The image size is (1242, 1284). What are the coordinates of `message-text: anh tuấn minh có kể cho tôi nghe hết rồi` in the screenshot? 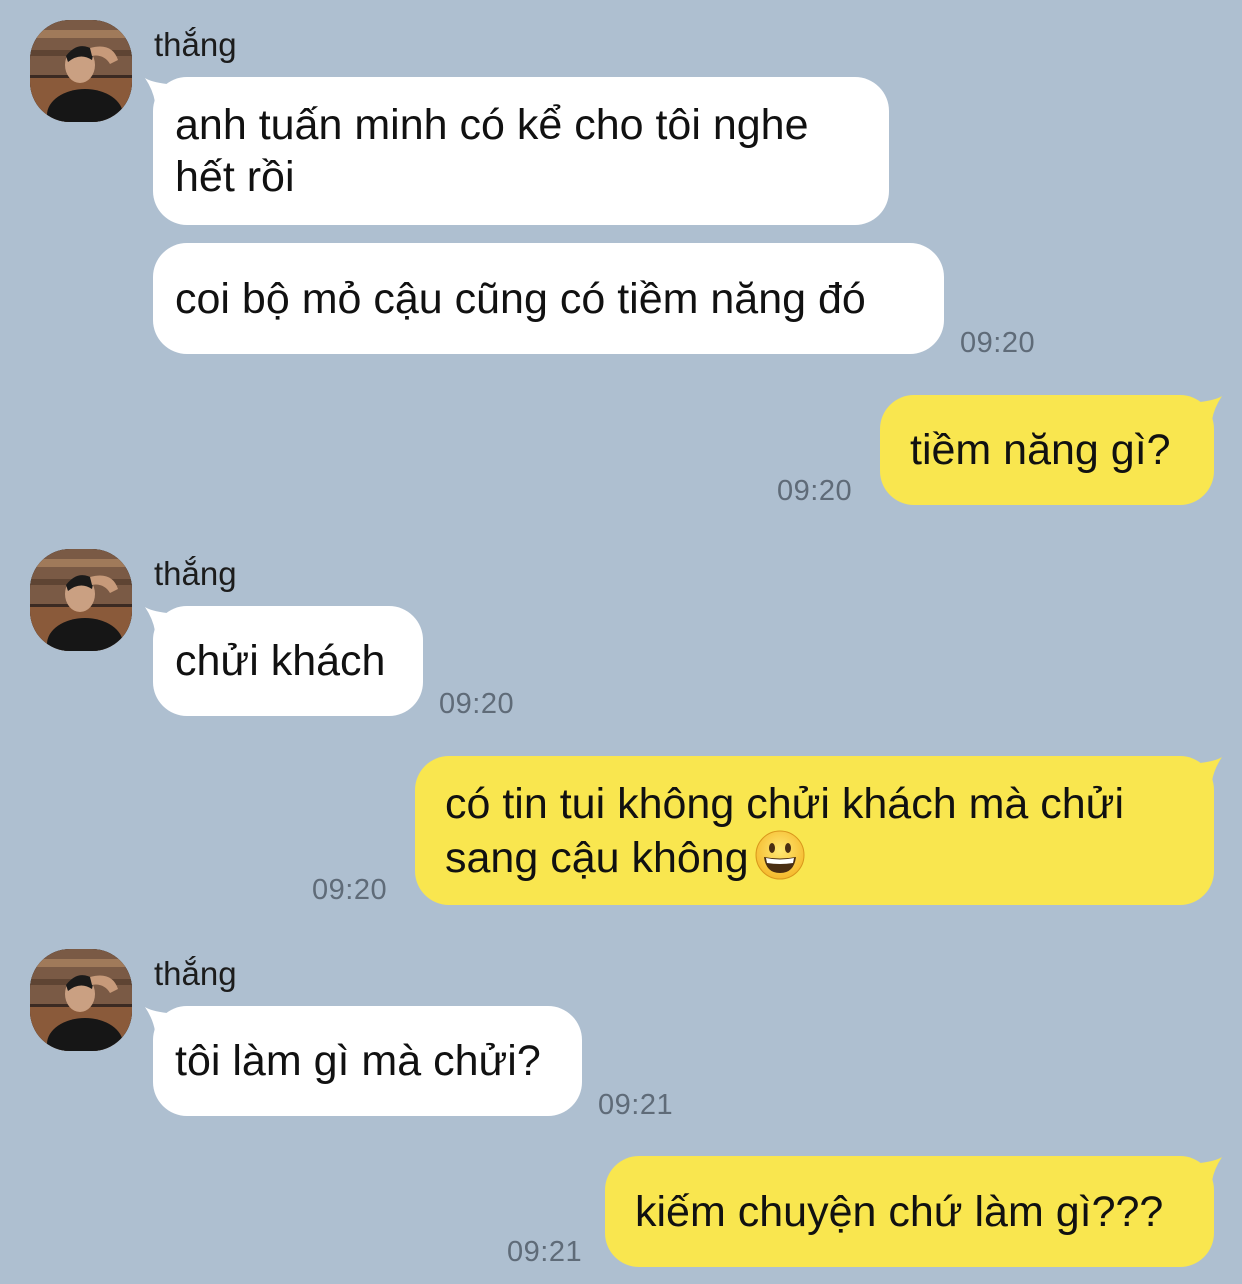 It's located at (492, 151).